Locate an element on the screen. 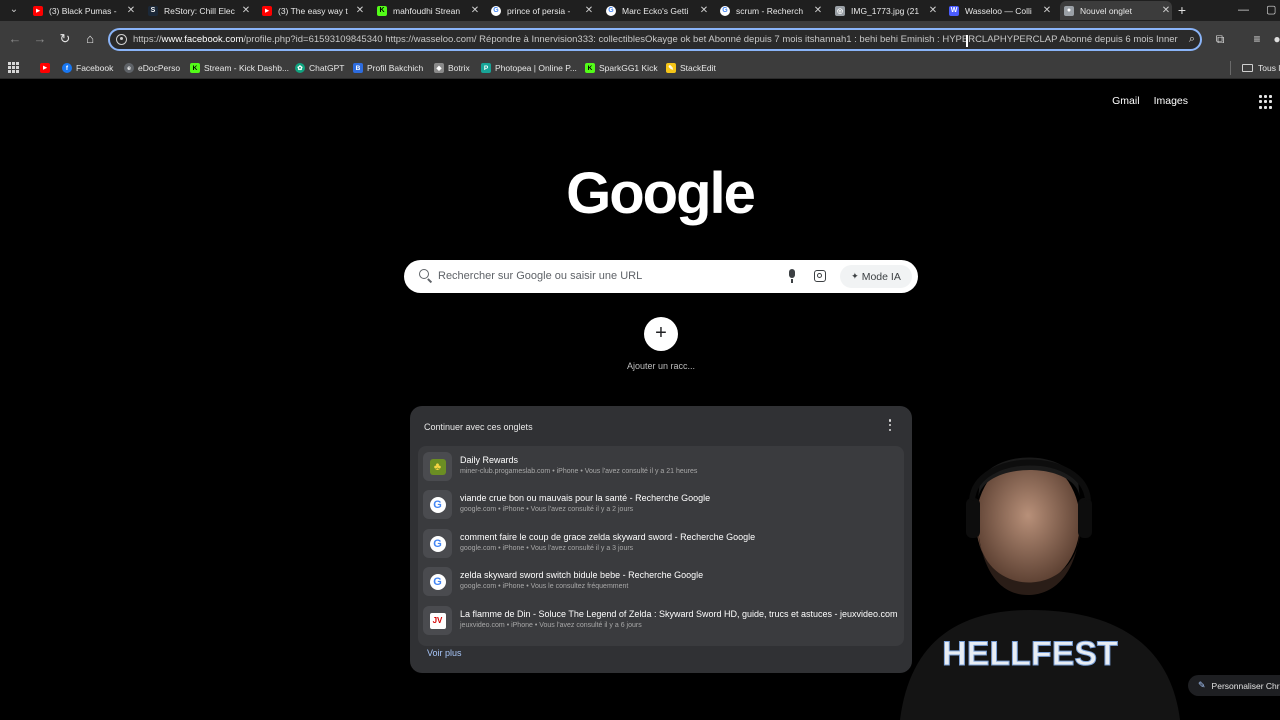 Image resolution: width=1280 pixels, height=720 pixels. tab-title: prince of persia - is located at coordinates (539, 10).